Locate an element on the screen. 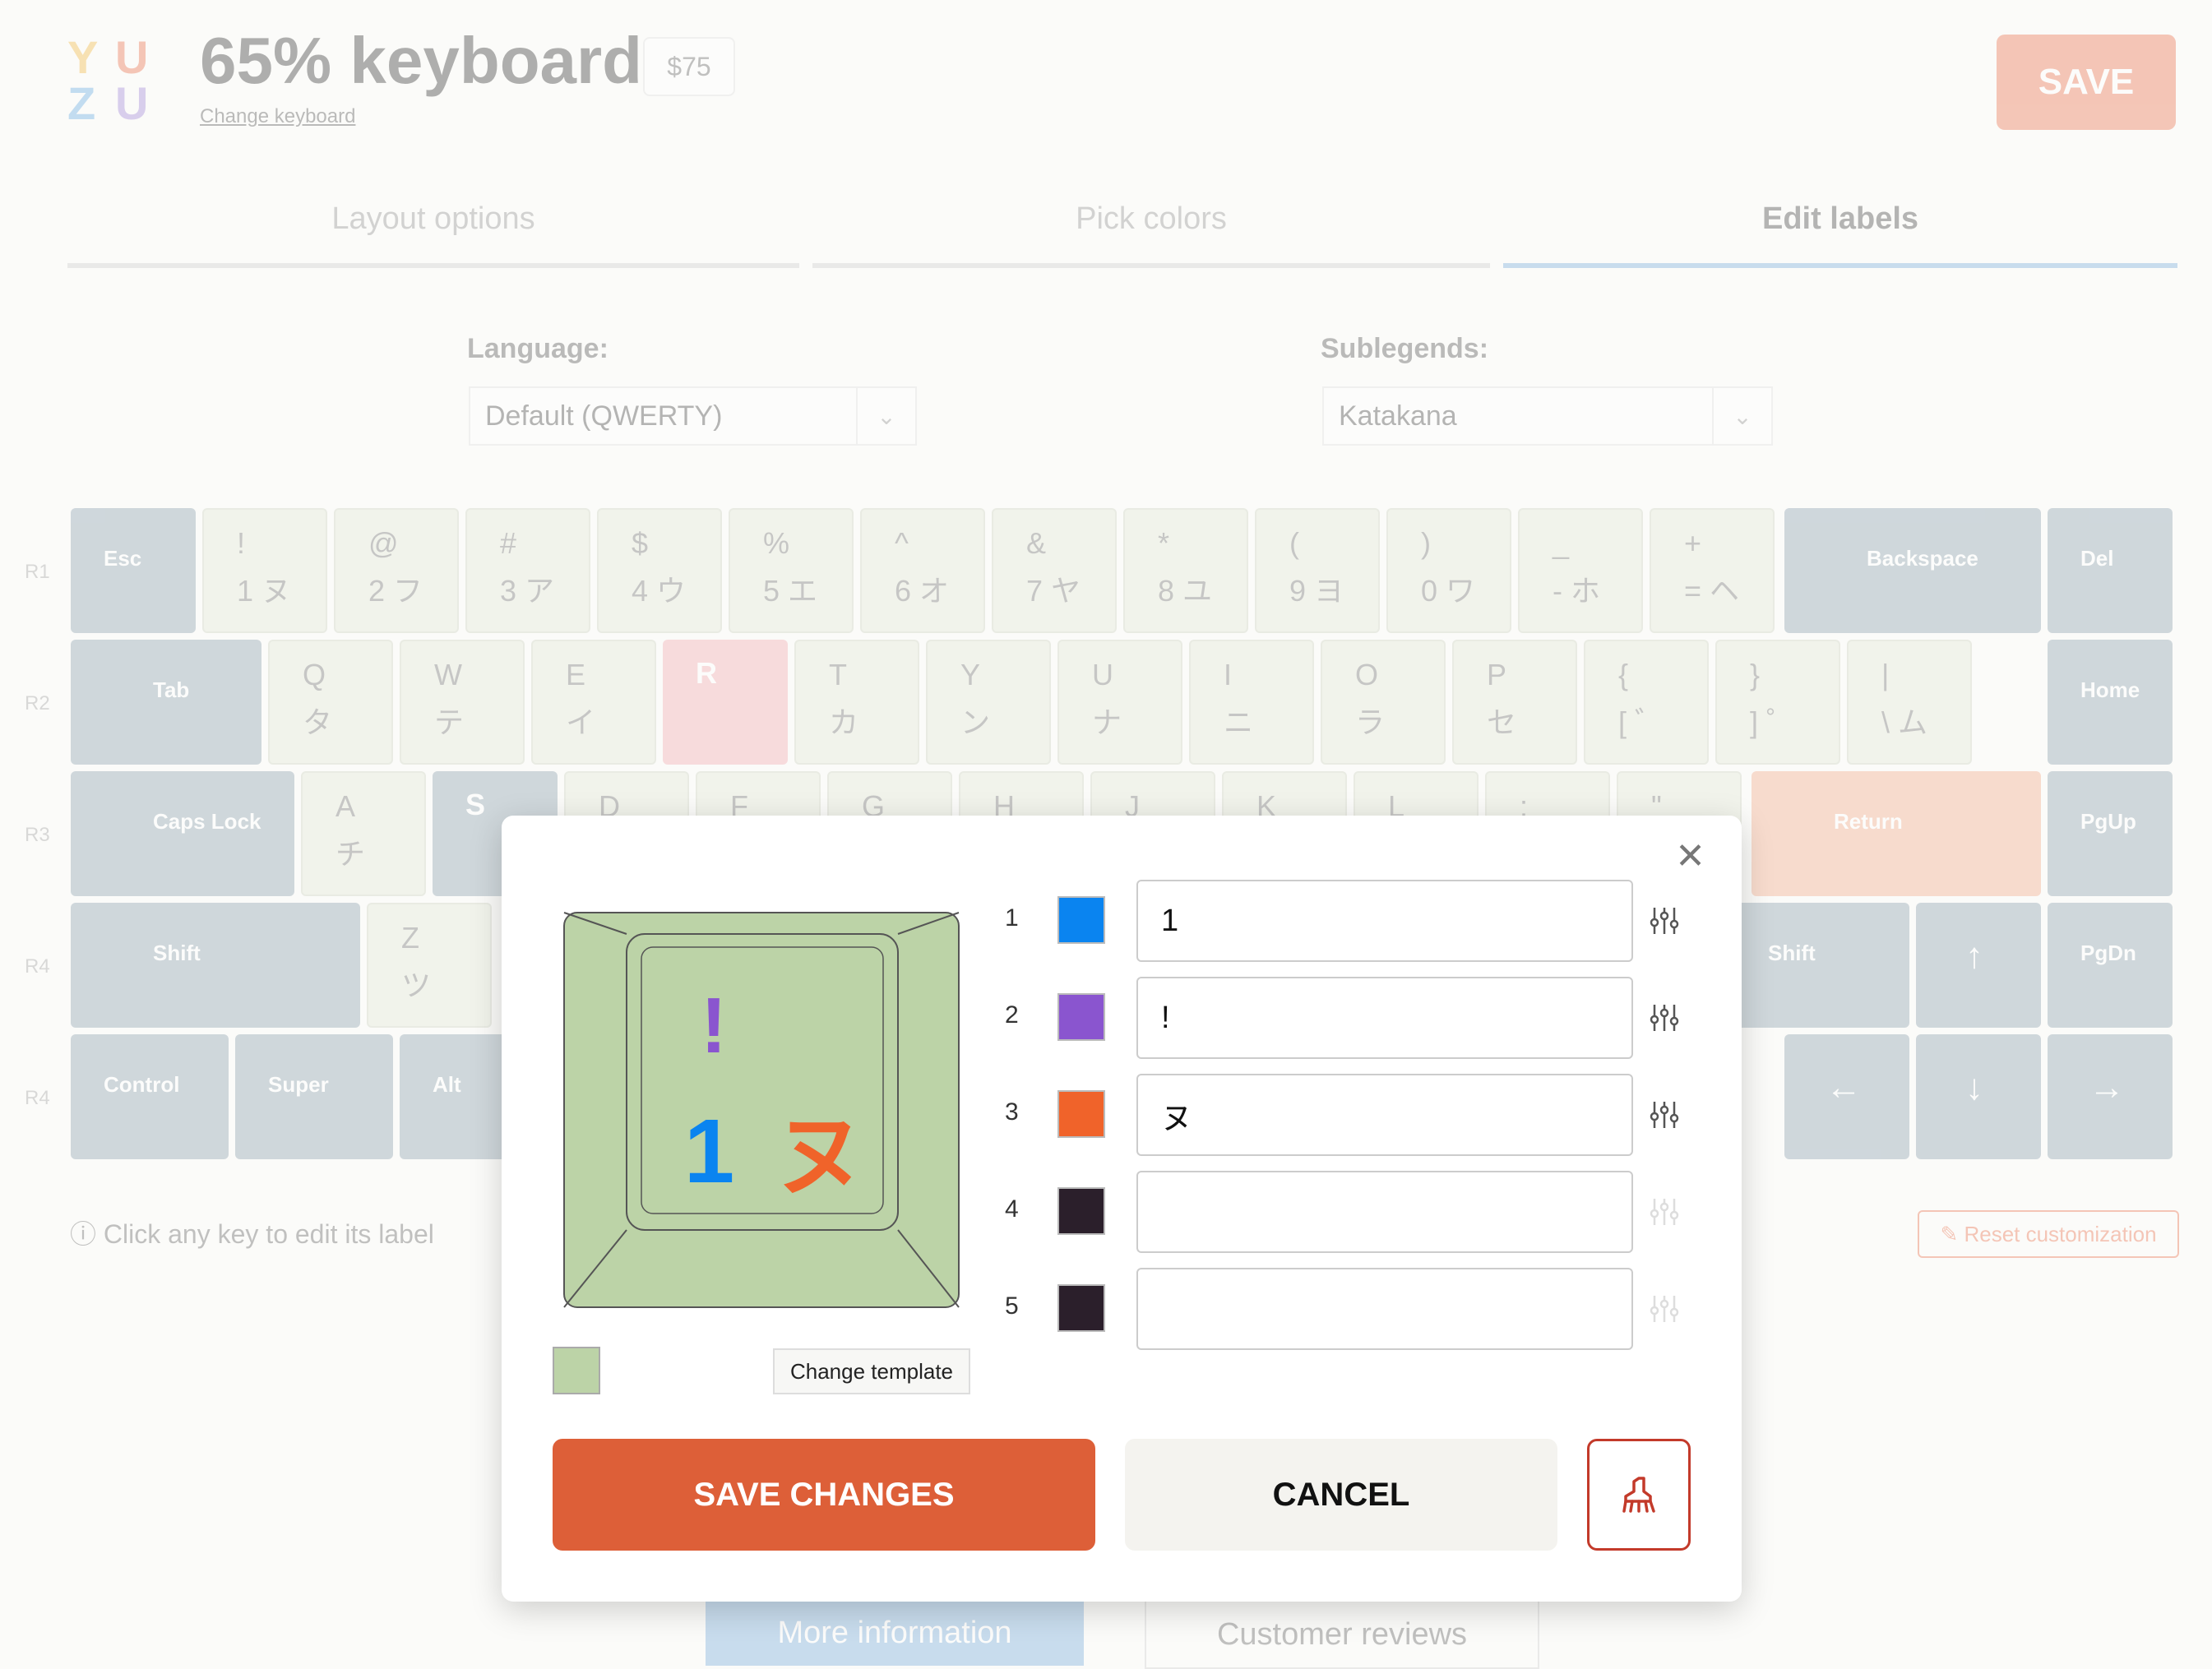 This screenshot has height=1669, width=2212. row-label: R1 is located at coordinates (37, 572).